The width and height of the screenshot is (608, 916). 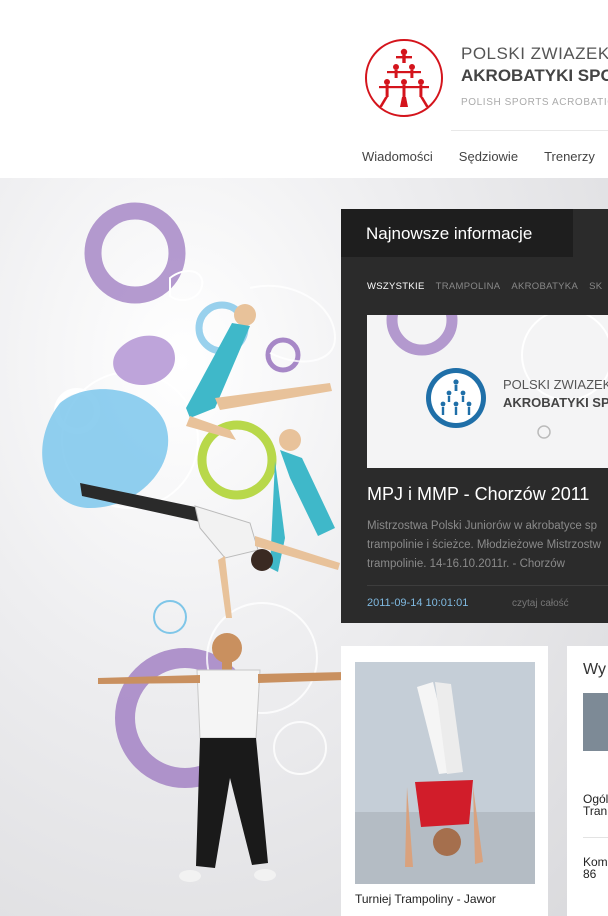 I want to click on news-panel-title: Najnowsze informacje, so click(x=449, y=233).